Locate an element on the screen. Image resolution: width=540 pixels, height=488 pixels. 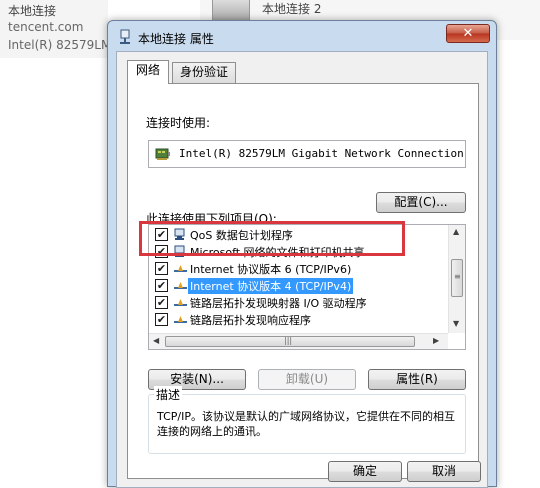
list-item-label: Internet 协议版本 6 (TCP/IPv6) is located at coordinates (271, 269).